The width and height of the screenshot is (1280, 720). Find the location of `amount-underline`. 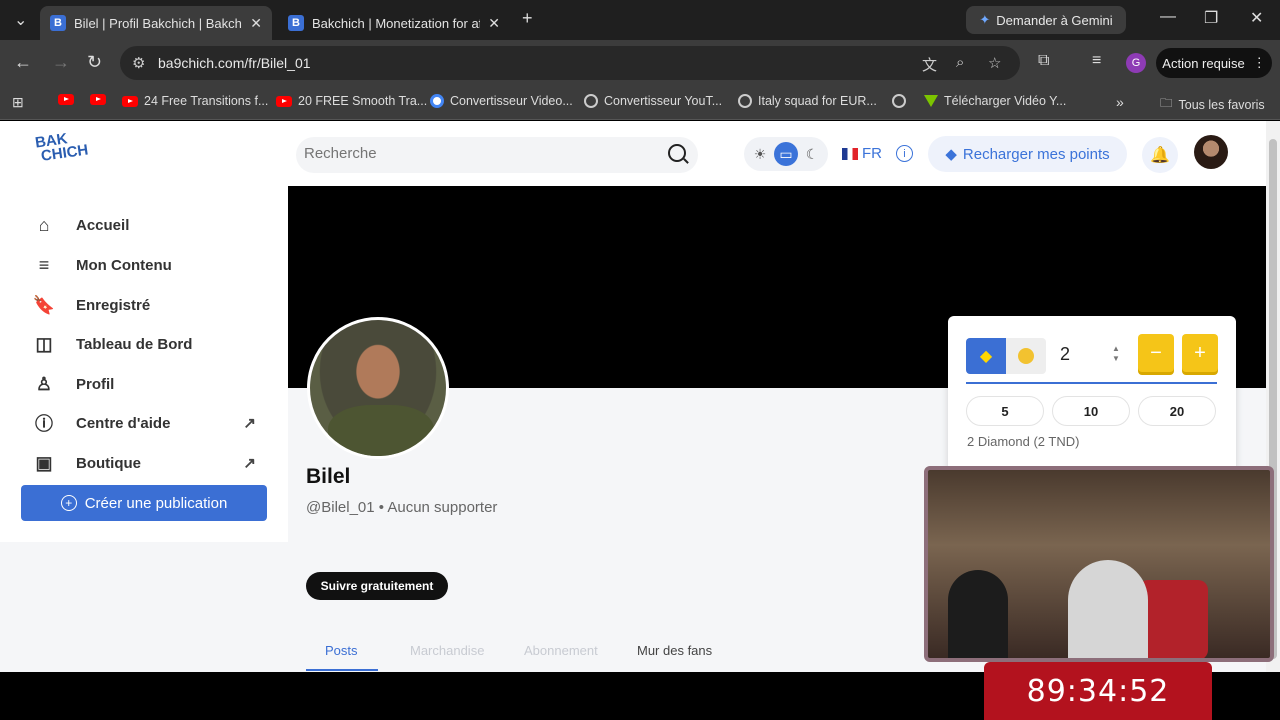

amount-underline is located at coordinates (1091, 383).